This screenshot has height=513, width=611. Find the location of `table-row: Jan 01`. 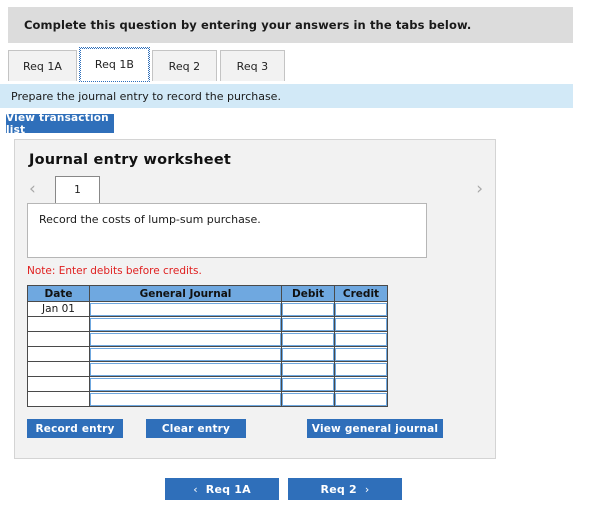

table-row: Jan 01 is located at coordinates (207, 309).